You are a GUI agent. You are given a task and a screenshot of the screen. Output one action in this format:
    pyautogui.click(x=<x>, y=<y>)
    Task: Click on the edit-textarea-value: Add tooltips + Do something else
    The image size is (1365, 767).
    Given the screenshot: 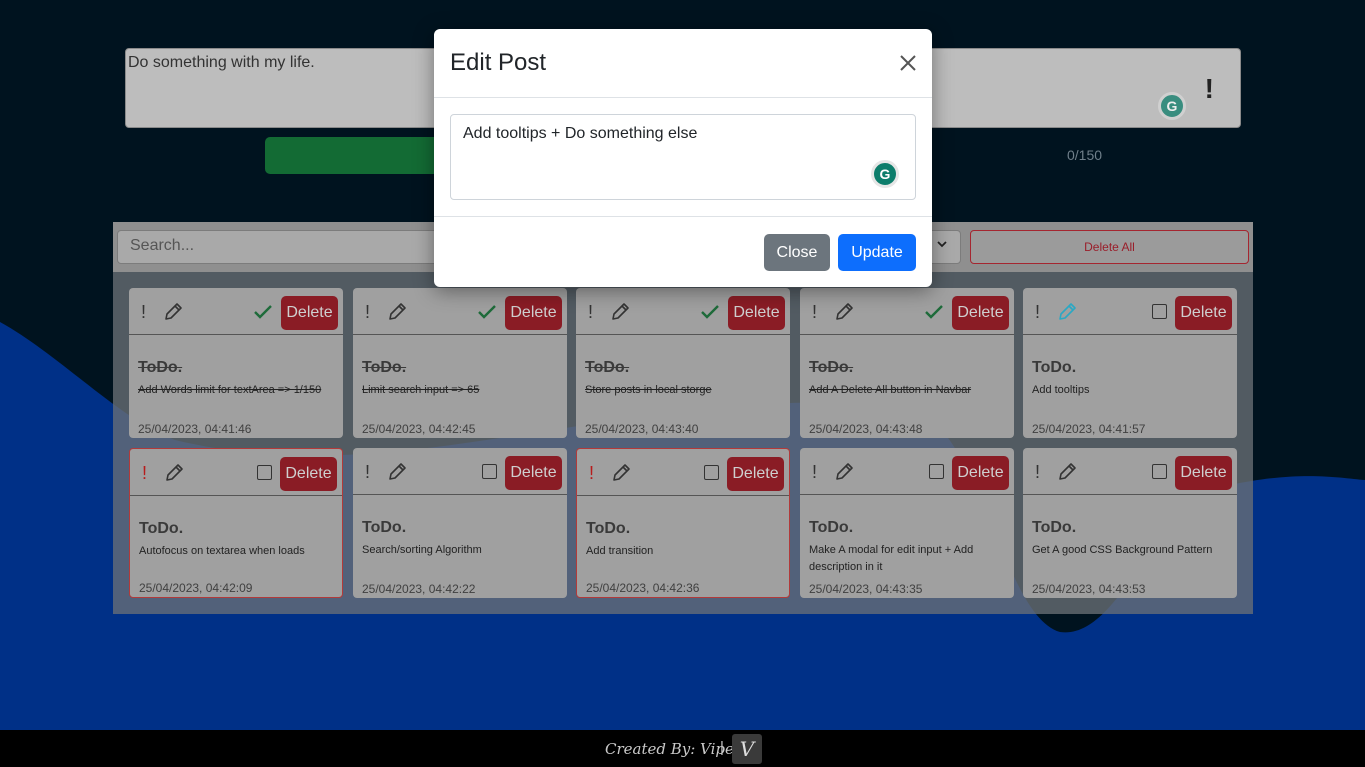 What is the action you would take?
    pyautogui.click(x=580, y=133)
    